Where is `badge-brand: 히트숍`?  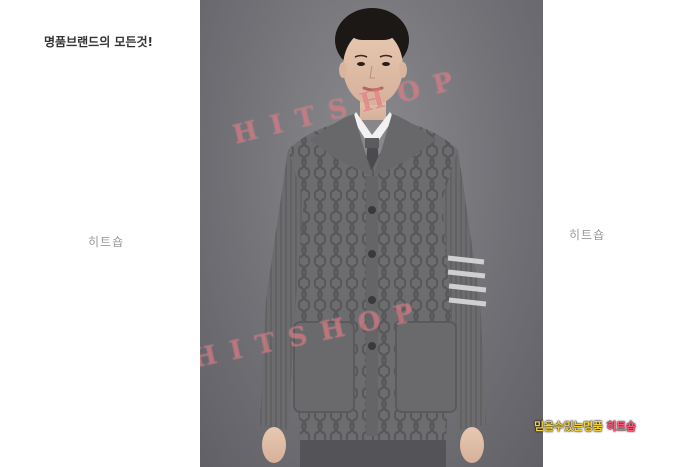
badge-brand: 히트숍 is located at coordinates (621, 426).